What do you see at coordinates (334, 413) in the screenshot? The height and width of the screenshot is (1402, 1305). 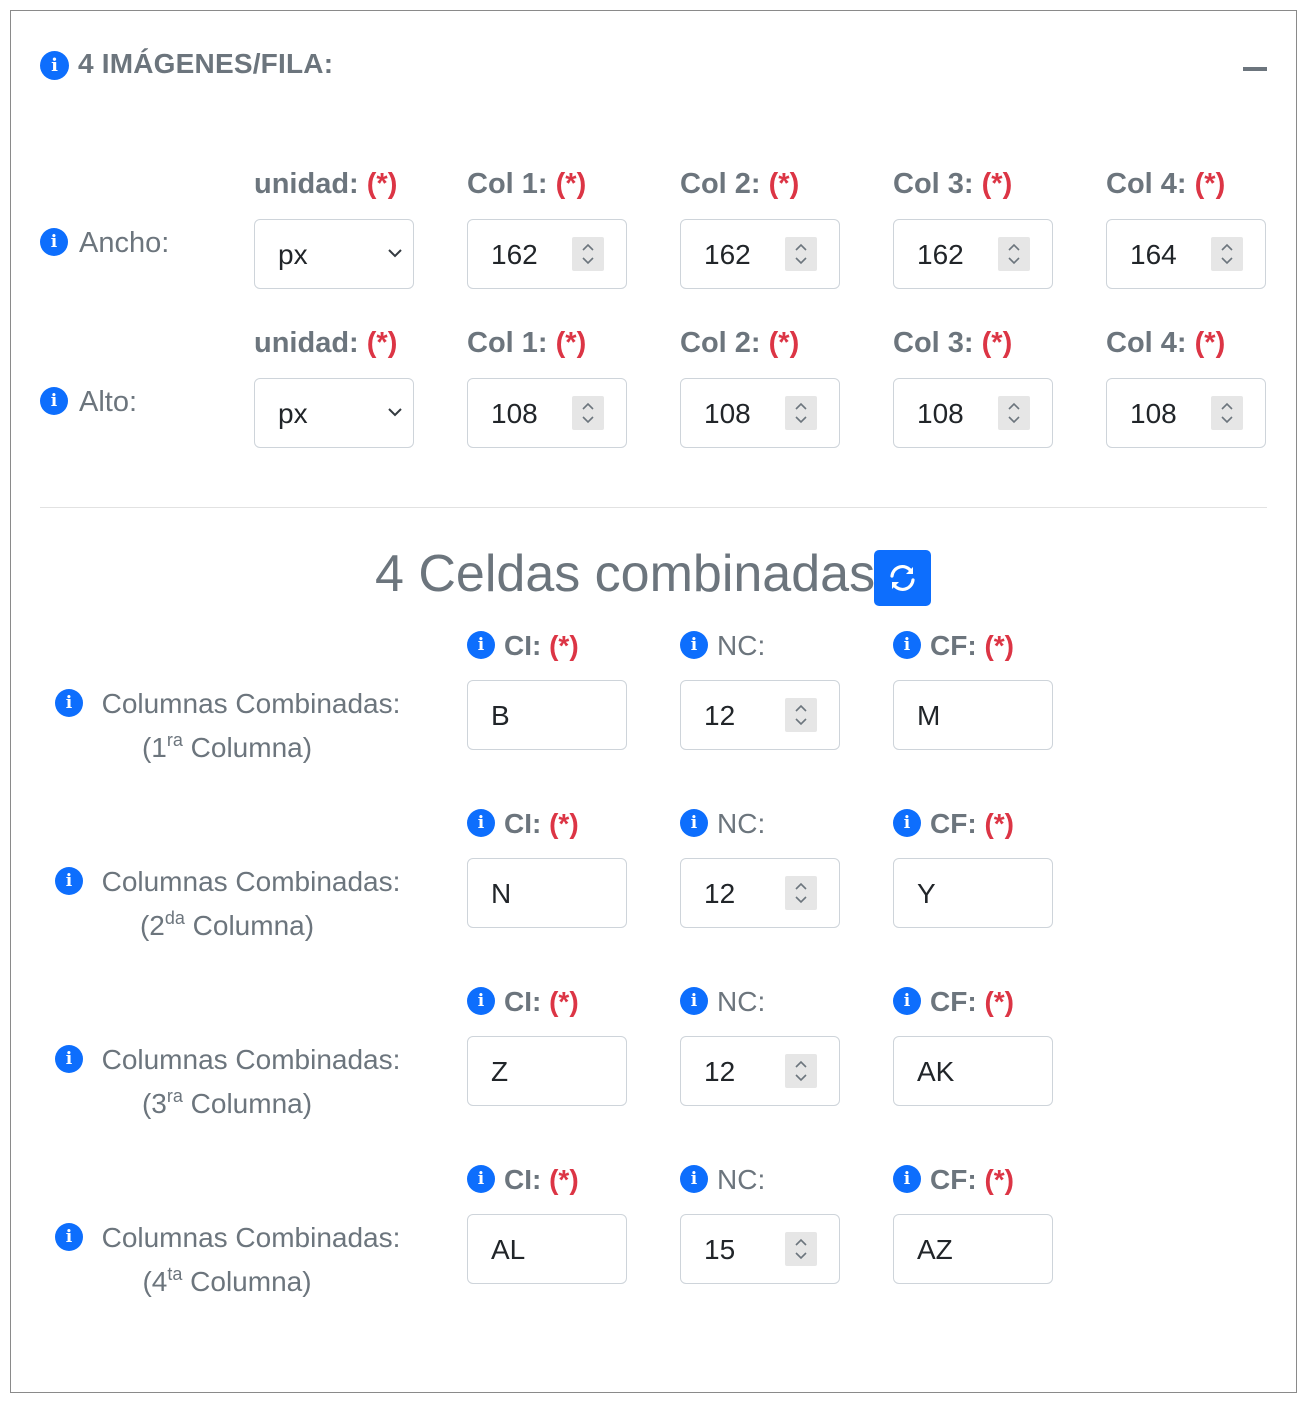 I see `alto-unit-select: px` at bounding box center [334, 413].